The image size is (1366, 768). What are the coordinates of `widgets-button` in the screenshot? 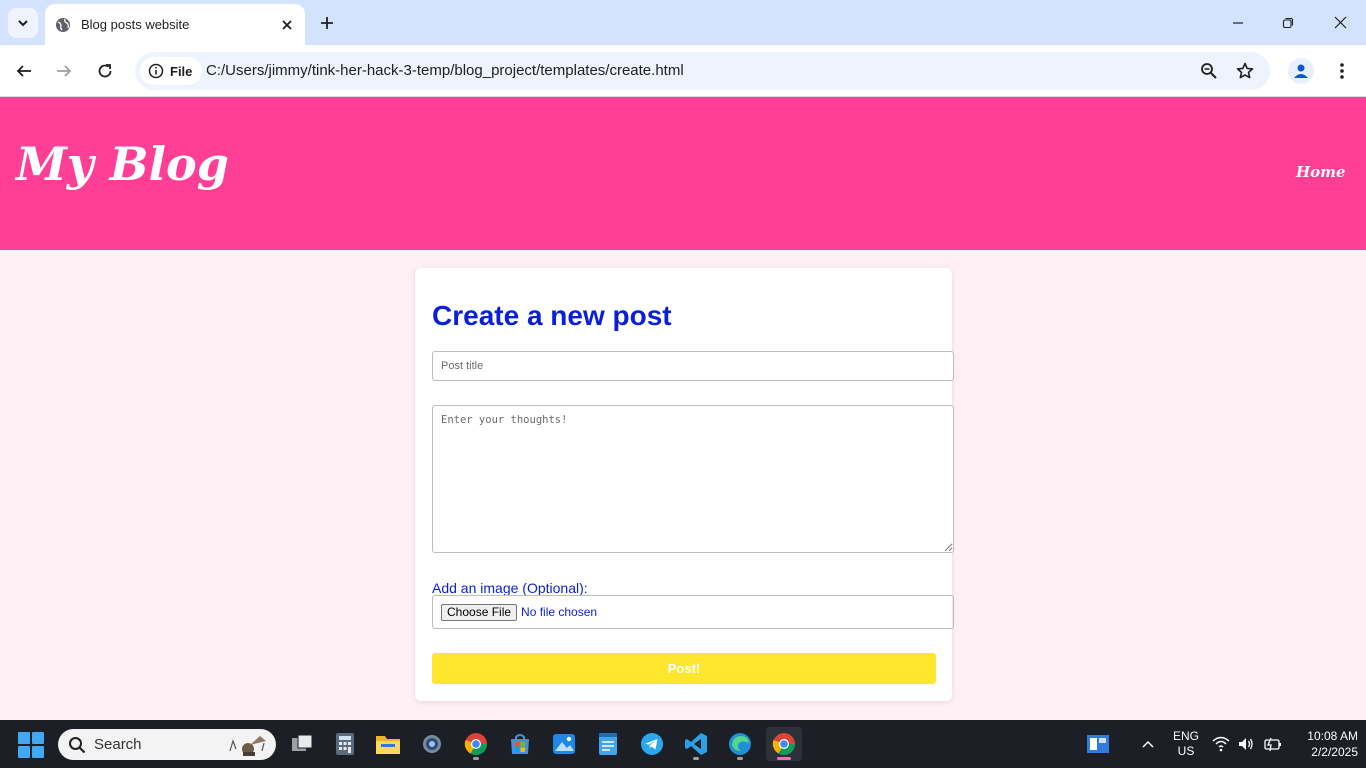 It's located at (1098, 744).